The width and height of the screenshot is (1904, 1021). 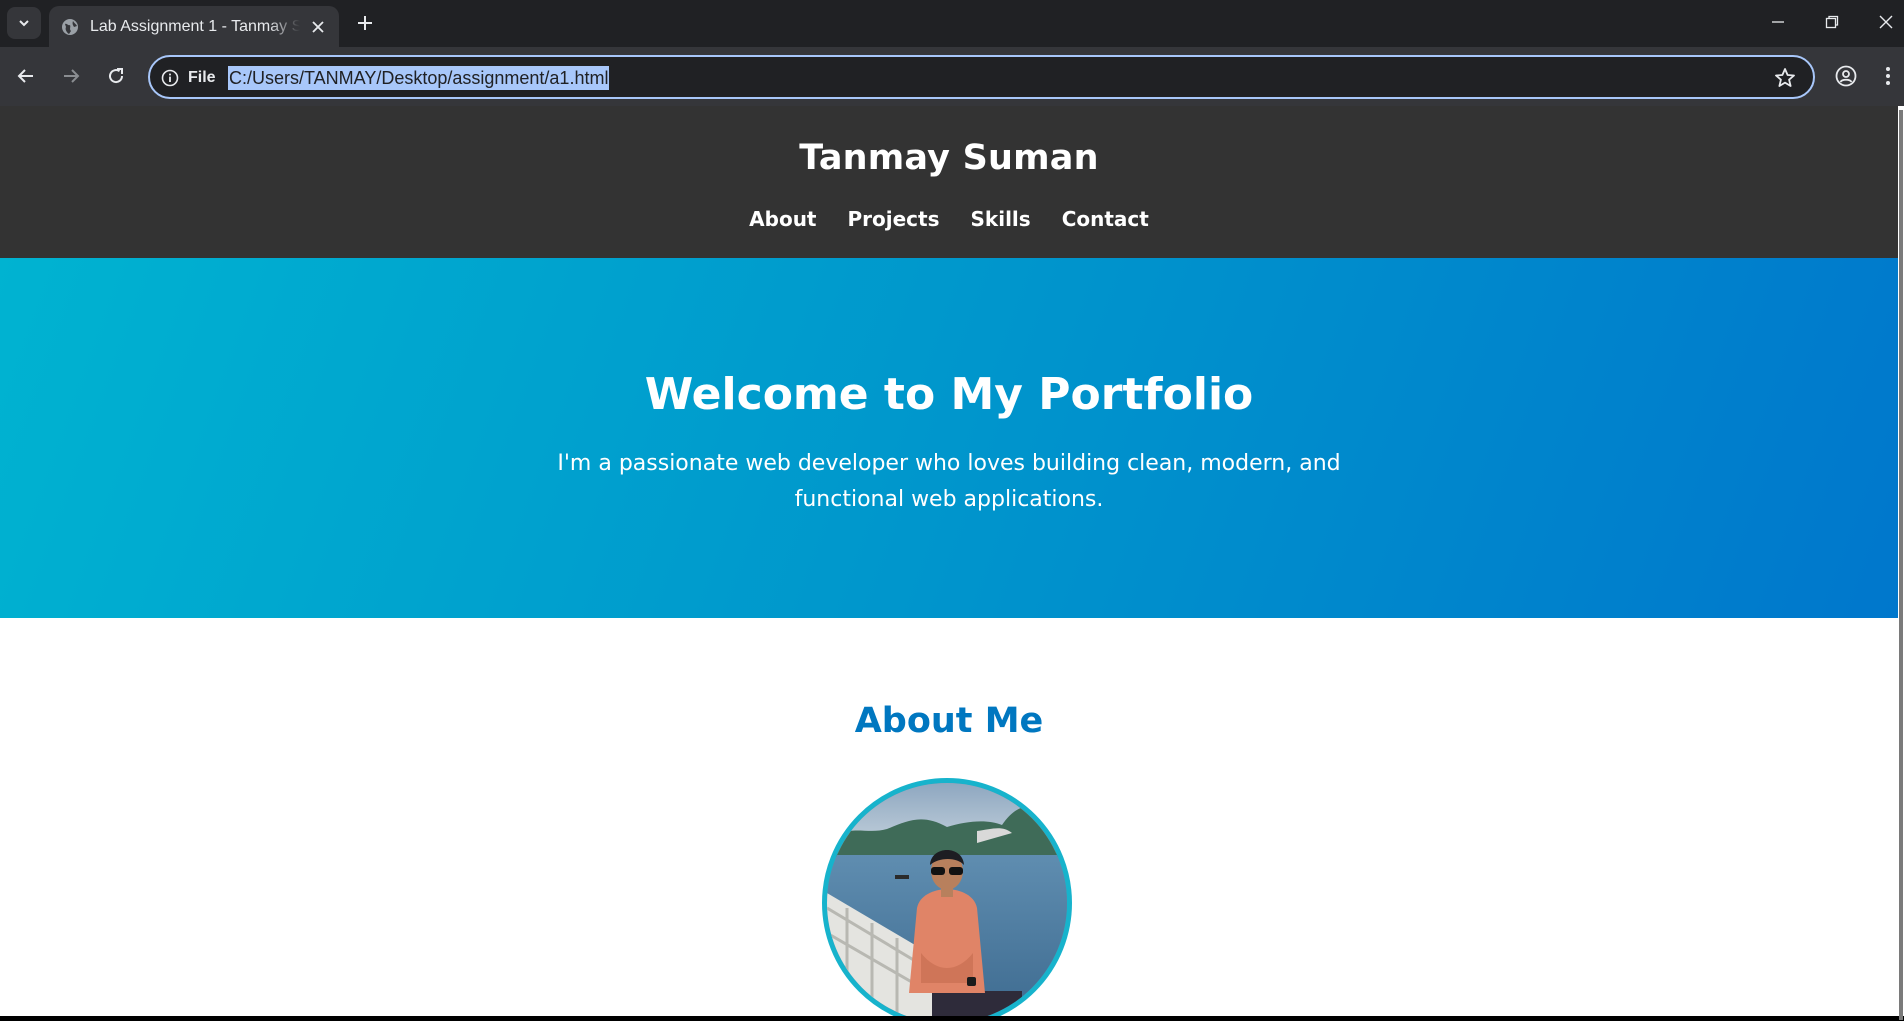 I want to click on profile-icon, so click(x=1846, y=76).